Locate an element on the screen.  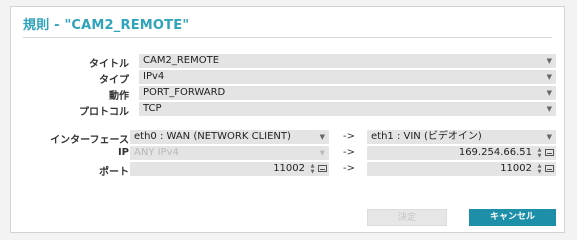
interface-src-value: eth0 : WAN (NETWORK CLIENT) is located at coordinates (212, 136).